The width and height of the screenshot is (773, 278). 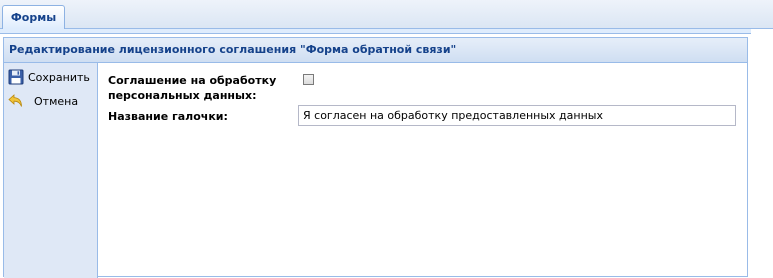 What do you see at coordinates (192, 80) in the screenshot?
I see `agreement-label-line1: Соглашение на обработку` at bounding box center [192, 80].